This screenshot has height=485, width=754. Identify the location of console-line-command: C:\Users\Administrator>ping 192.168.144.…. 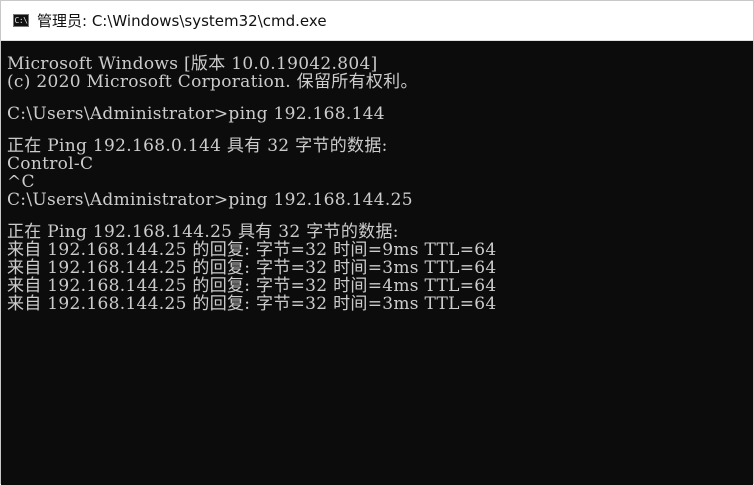
(210, 200).